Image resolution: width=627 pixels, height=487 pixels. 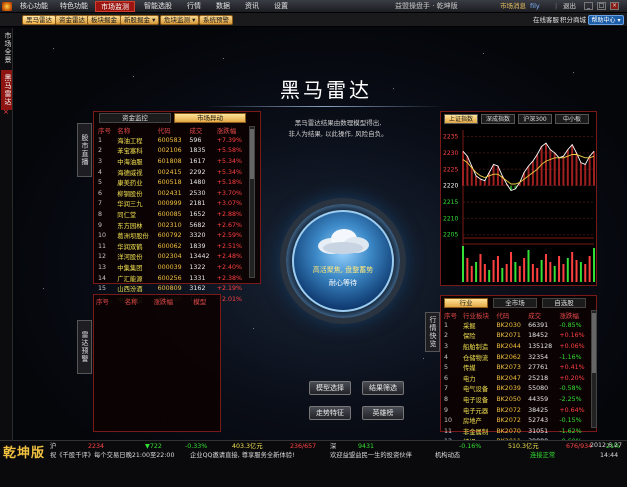 I want to click on live-table-row: 2 苯宝塞科 002106 1835 +5.58%, so click(x=172, y=151).